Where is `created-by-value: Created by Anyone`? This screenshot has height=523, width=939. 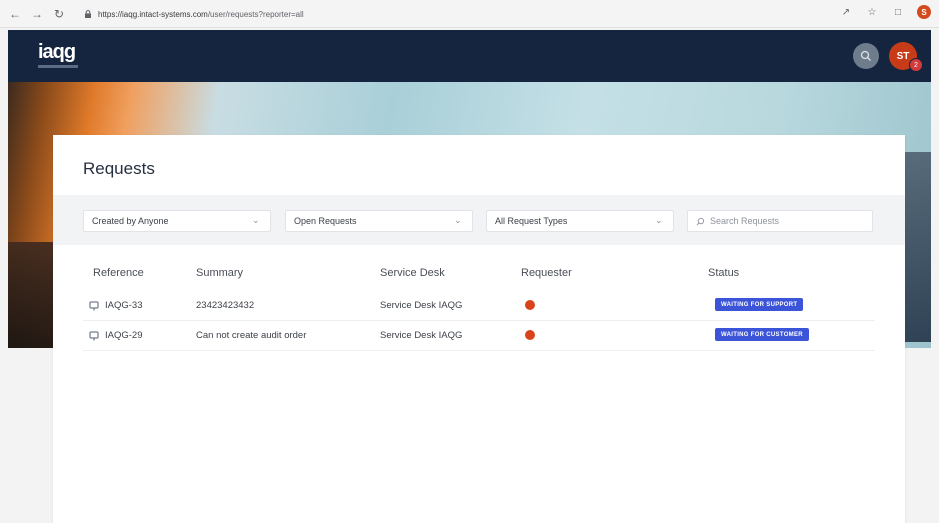
created-by-value: Created by Anyone is located at coordinates (130, 221).